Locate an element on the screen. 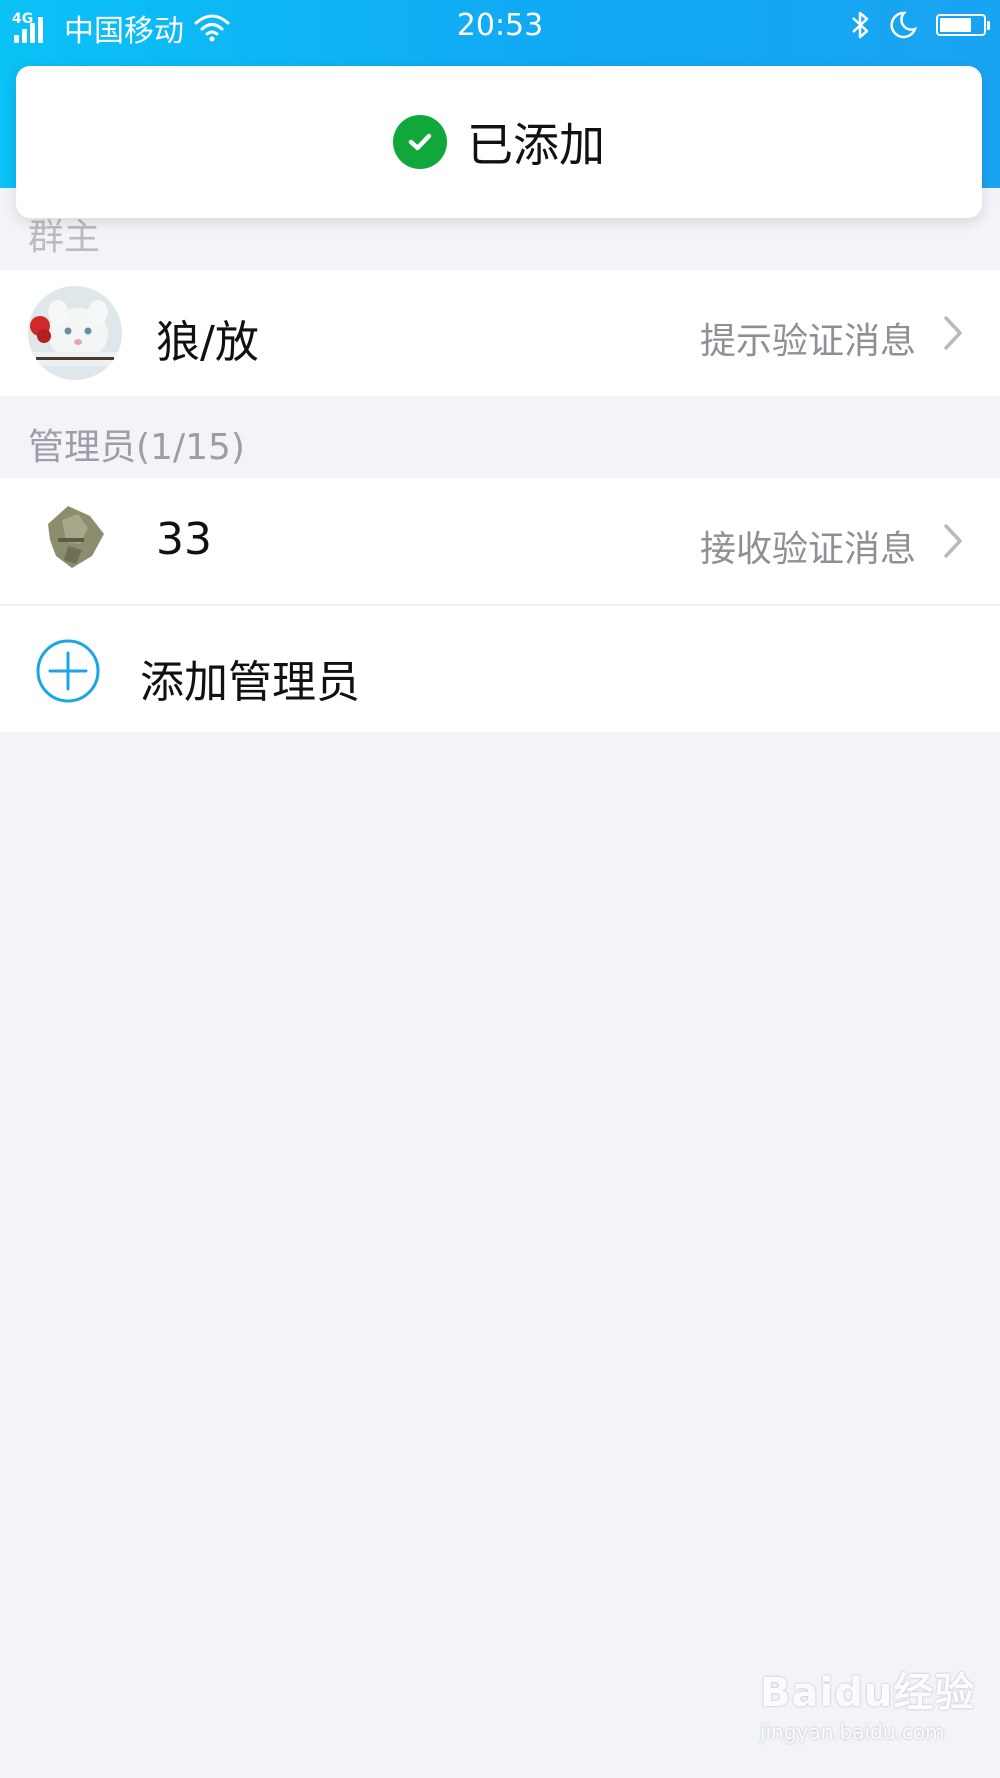  add-admin-button: 添加管理员 is located at coordinates (500, 669).